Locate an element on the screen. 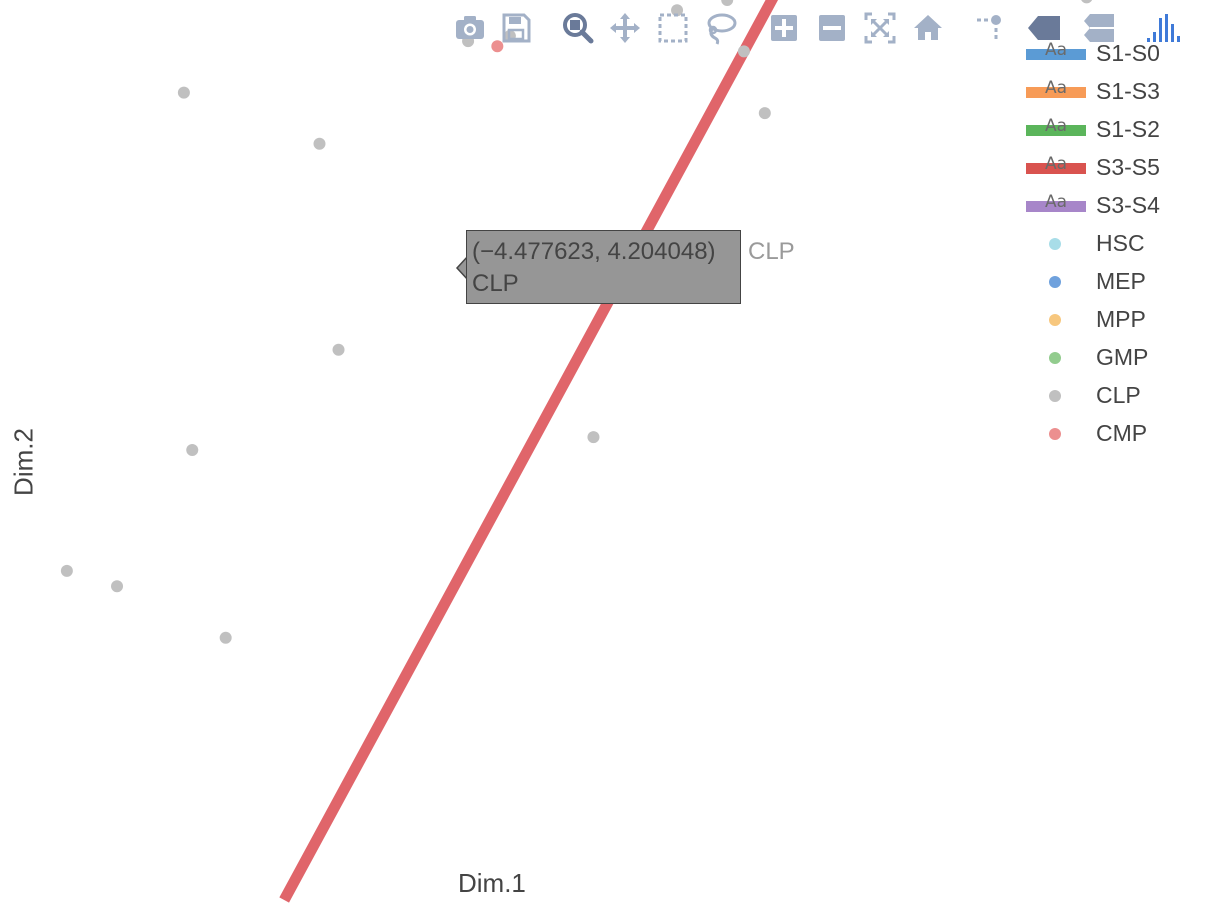 The height and width of the screenshot is (912, 1212). zoom-in-button is located at coordinates (784, 28).